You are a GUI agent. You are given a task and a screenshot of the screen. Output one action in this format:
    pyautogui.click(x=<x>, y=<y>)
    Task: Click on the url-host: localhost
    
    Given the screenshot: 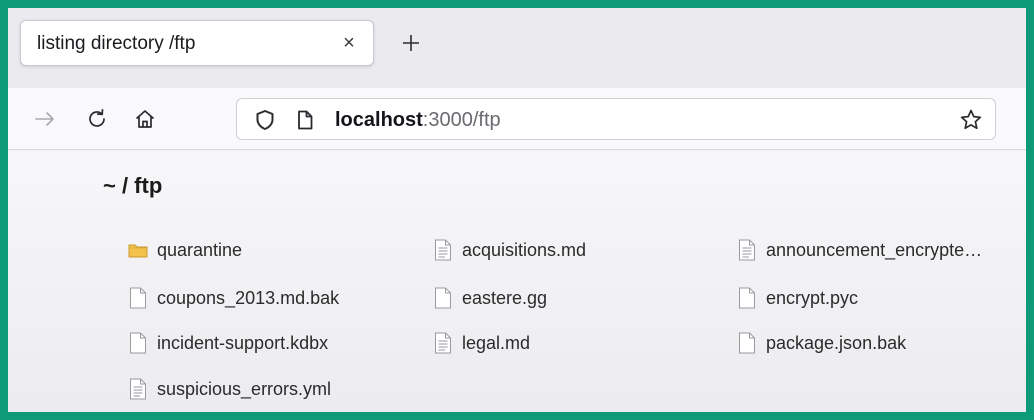 What is the action you would take?
    pyautogui.click(x=379, y=120)
    